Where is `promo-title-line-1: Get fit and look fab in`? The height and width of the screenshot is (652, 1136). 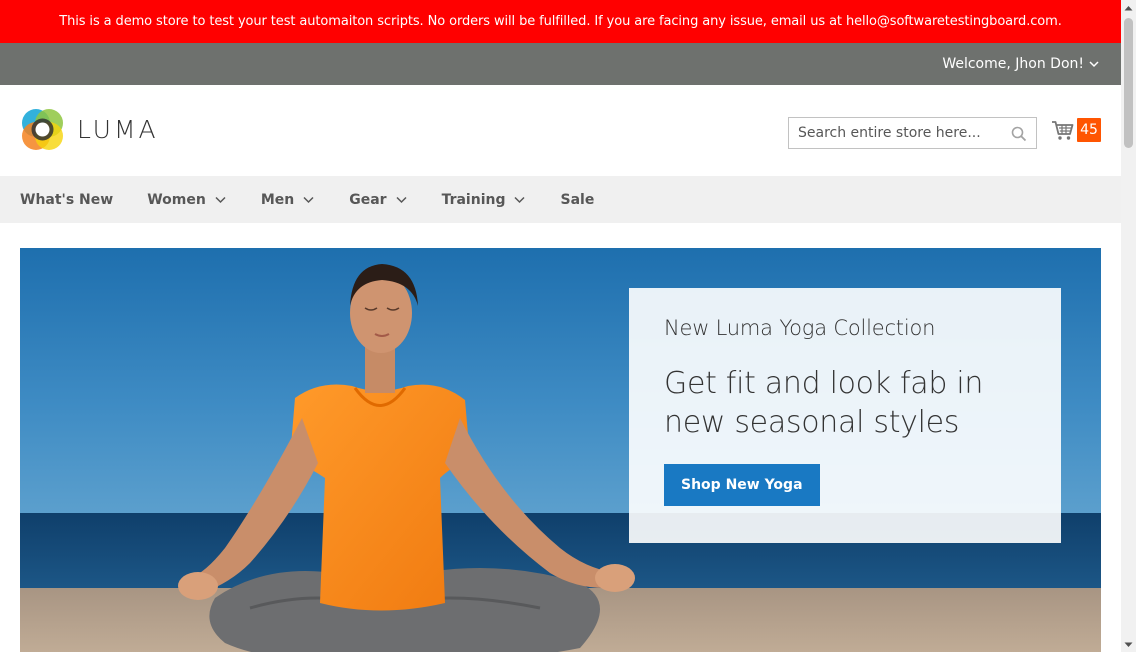 promo-title-line-1: Get fit and look fab in is located at coordinates (824, 383).